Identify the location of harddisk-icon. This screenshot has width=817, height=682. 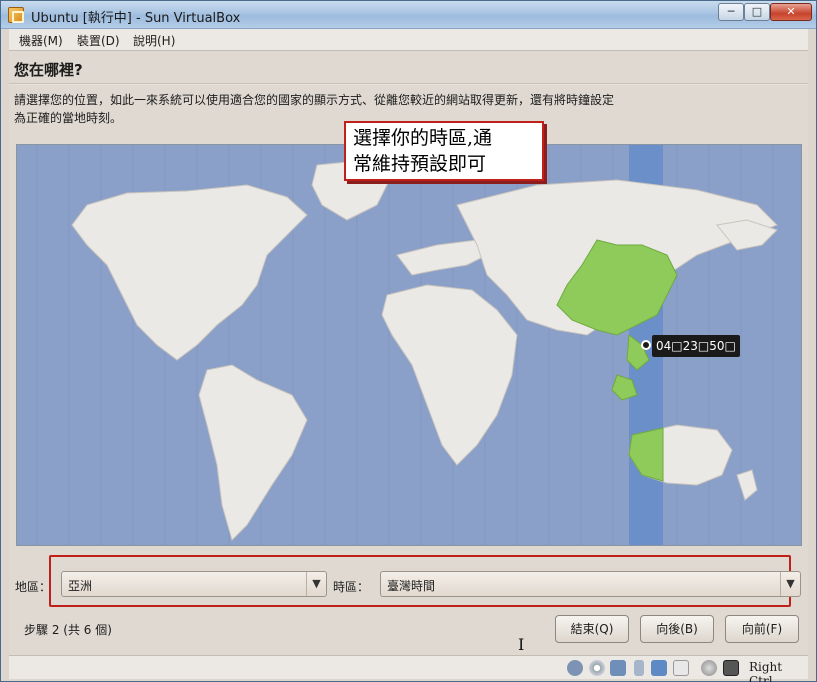
(575, 668).